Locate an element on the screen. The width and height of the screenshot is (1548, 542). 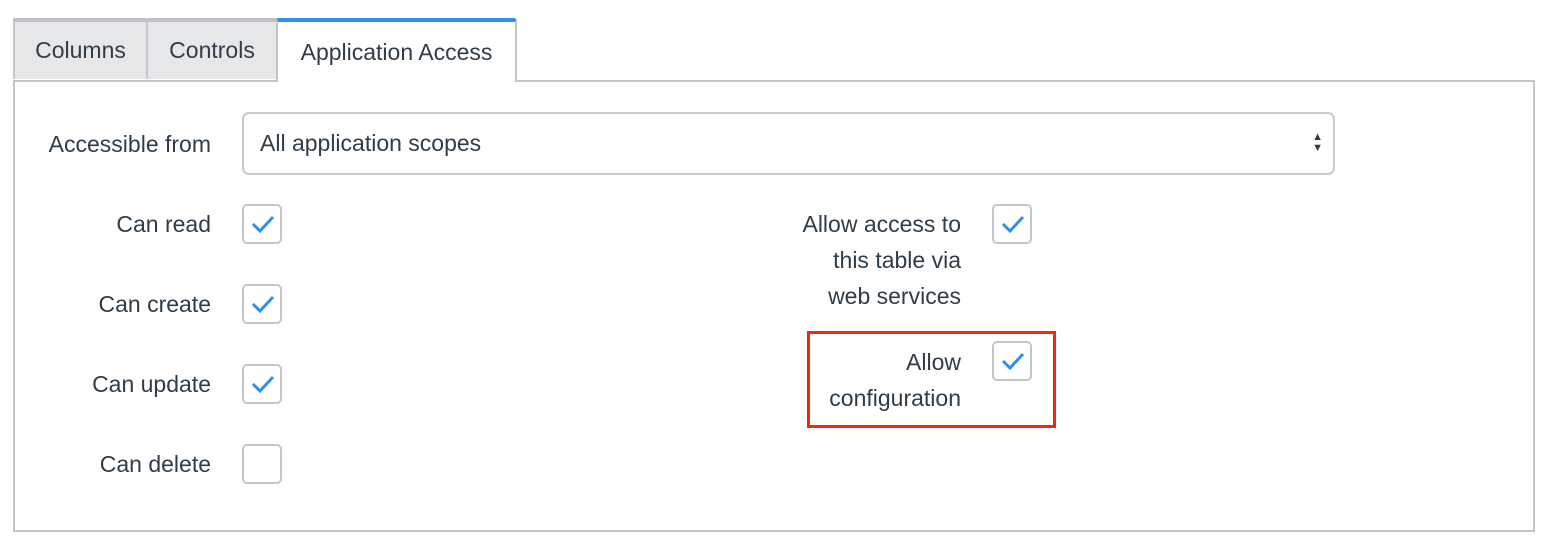
tab-columns: Columns is located at coordinates (80, 48).